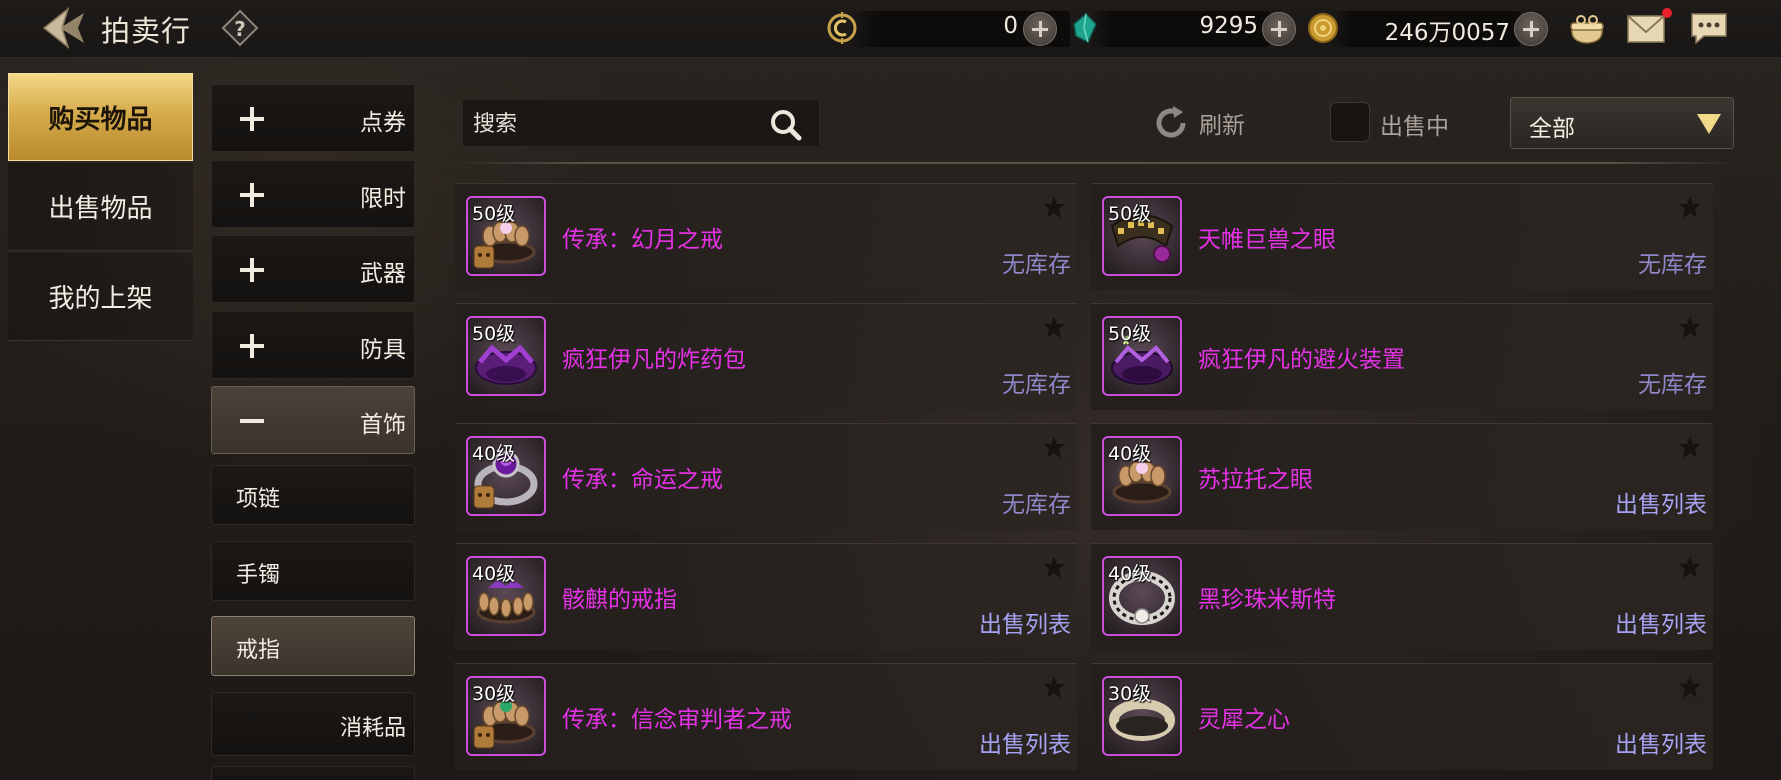 This screenshot has width=1781, height=780. I want to click on category-armor: 防具, so click(313, 345).